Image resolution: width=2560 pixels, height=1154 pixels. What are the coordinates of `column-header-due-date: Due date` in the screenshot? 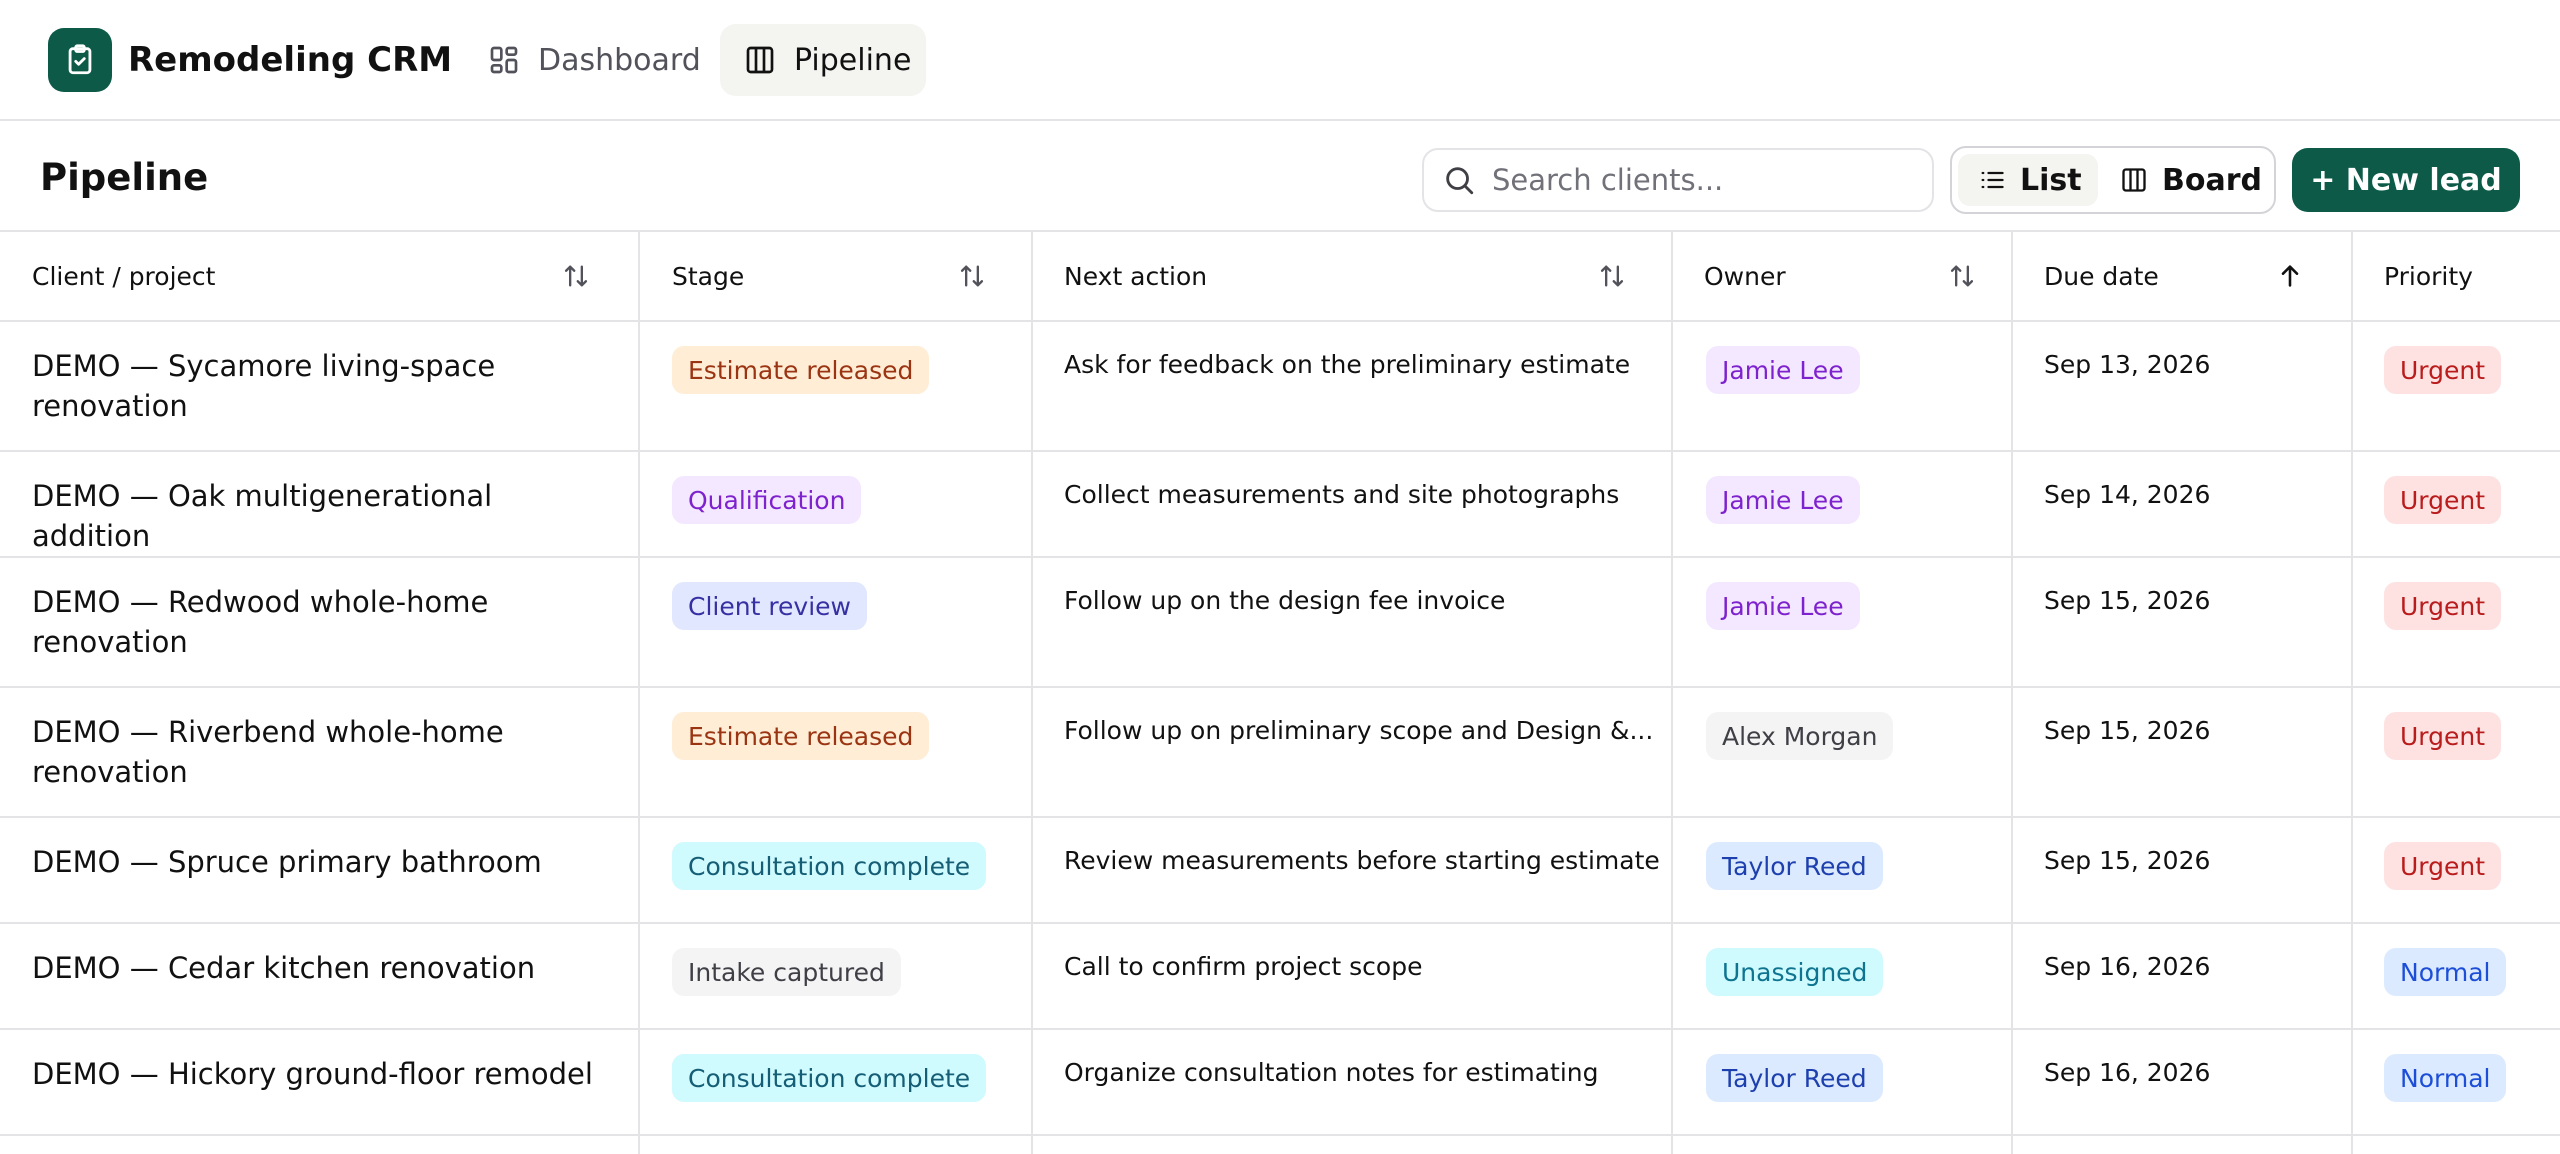 It's located at (2189, 276).